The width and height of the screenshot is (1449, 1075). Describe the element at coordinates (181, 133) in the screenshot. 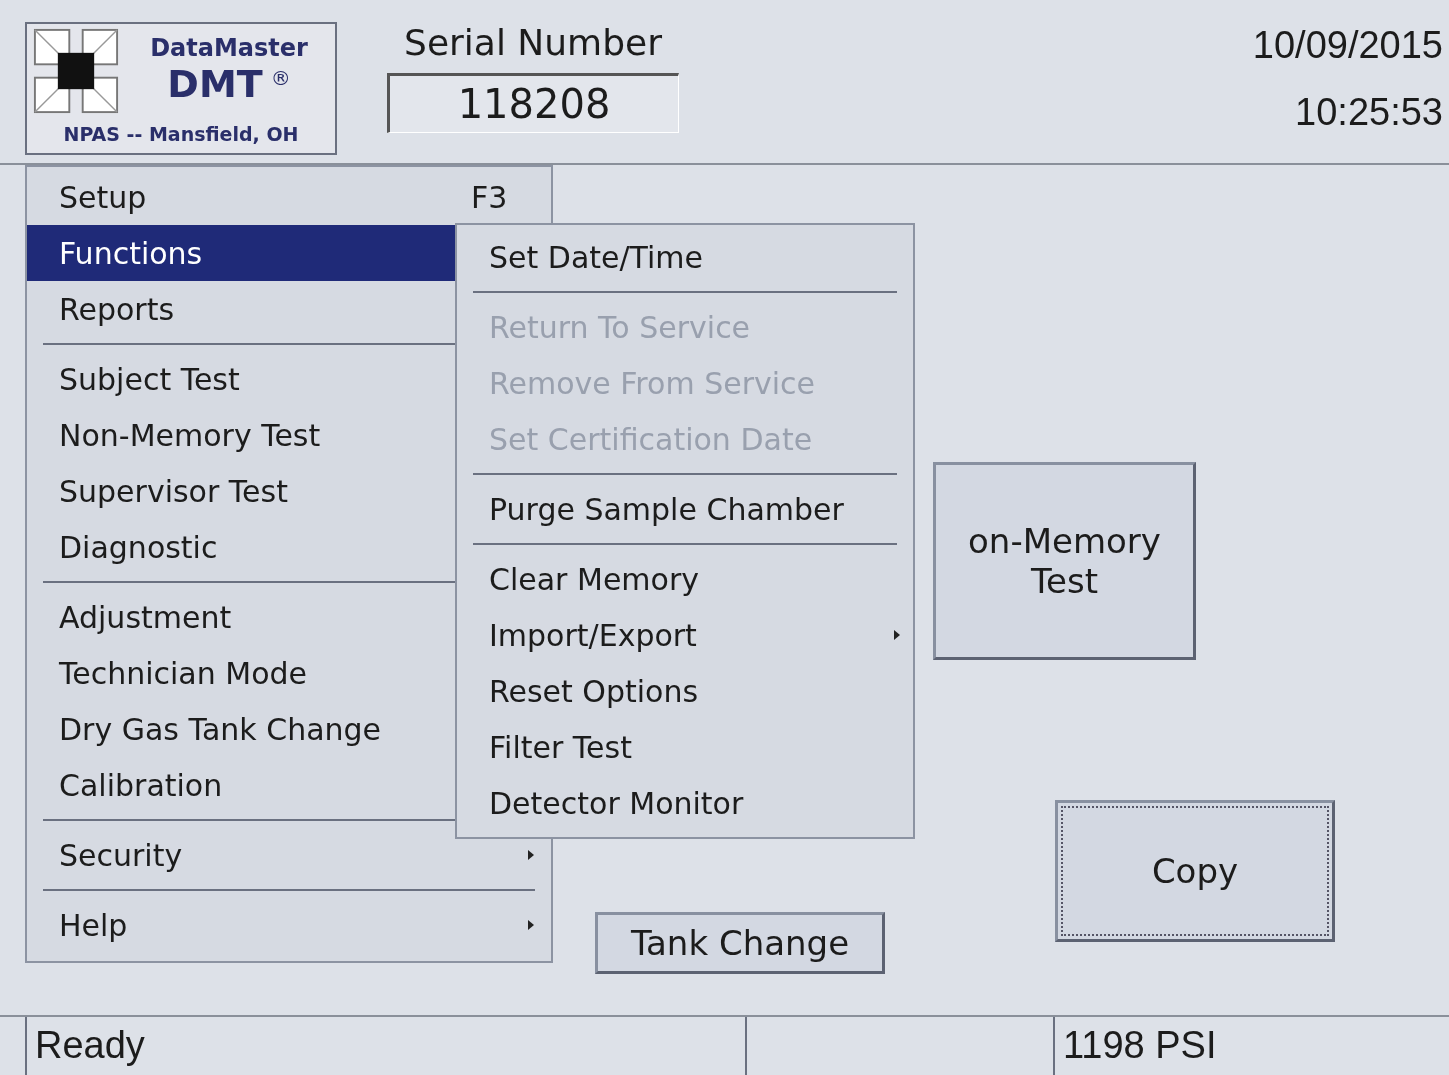

I see `location-text: NPAS -- Mansfield, OH` at that location.